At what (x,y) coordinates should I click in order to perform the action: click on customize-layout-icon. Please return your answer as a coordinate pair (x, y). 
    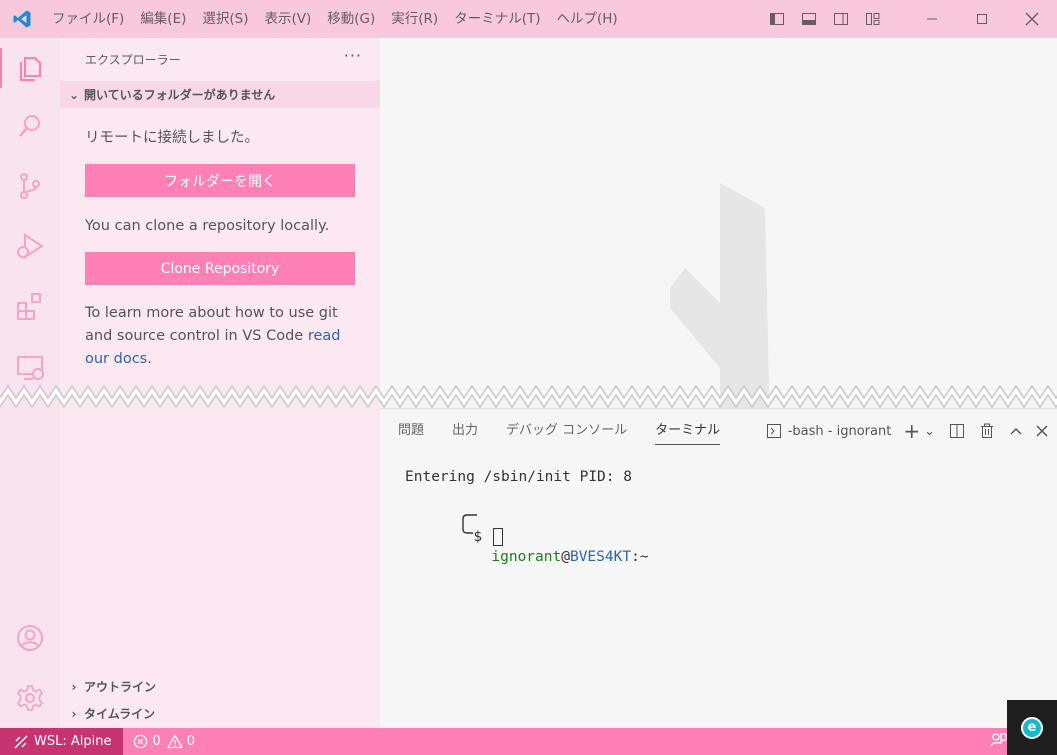
    Looking at the image, I should click on (873, 19).